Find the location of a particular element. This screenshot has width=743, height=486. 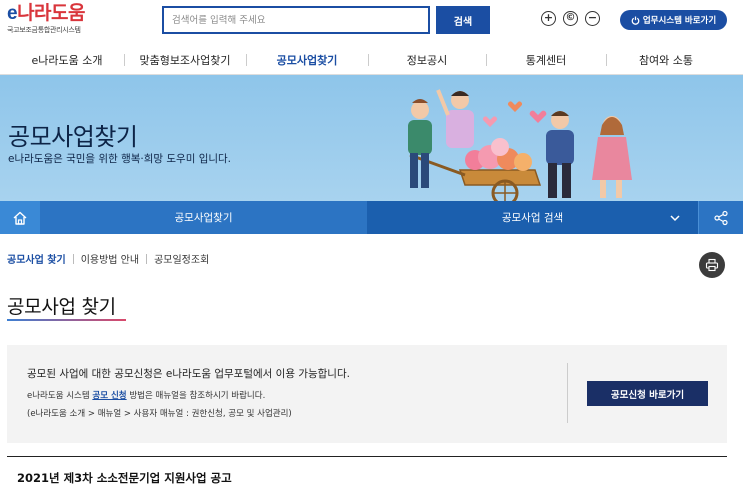

banner-description: e나라도움은 국민을 위한 행복·희망 도우미 입니다. is located at coordinates (120, 159).